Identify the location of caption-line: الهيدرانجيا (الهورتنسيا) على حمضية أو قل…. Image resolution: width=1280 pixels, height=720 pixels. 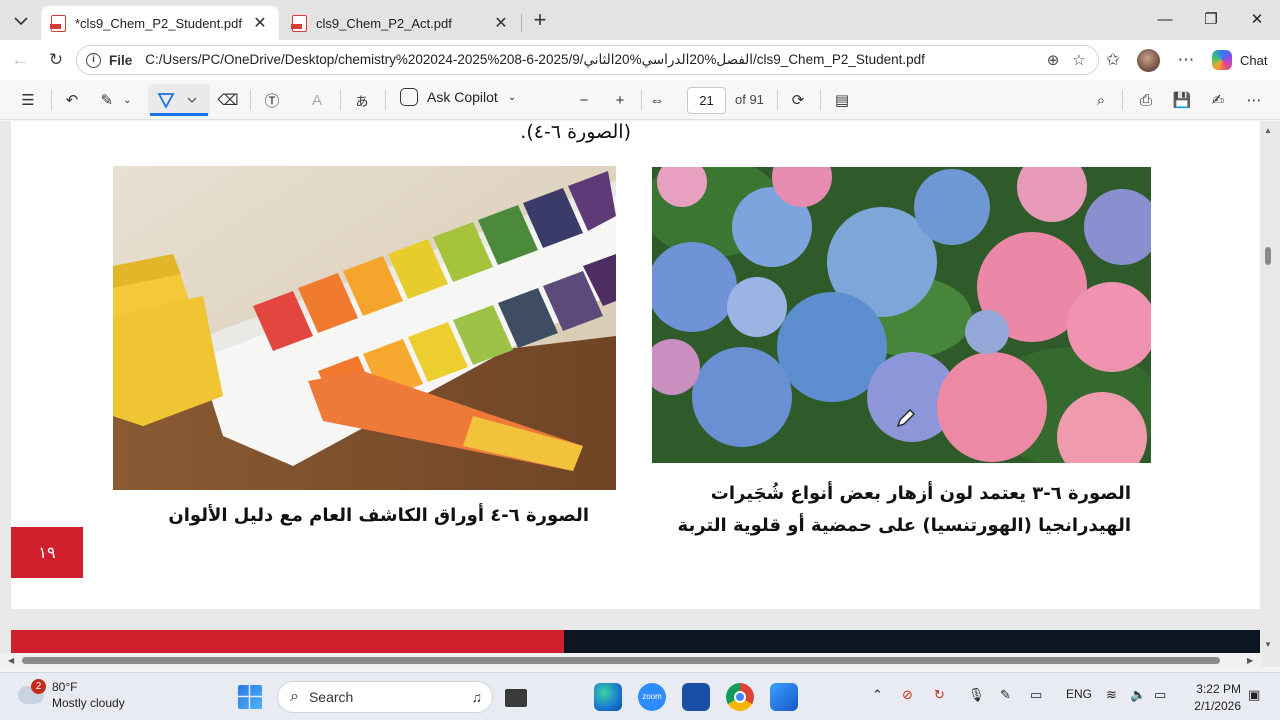
(904, 525).